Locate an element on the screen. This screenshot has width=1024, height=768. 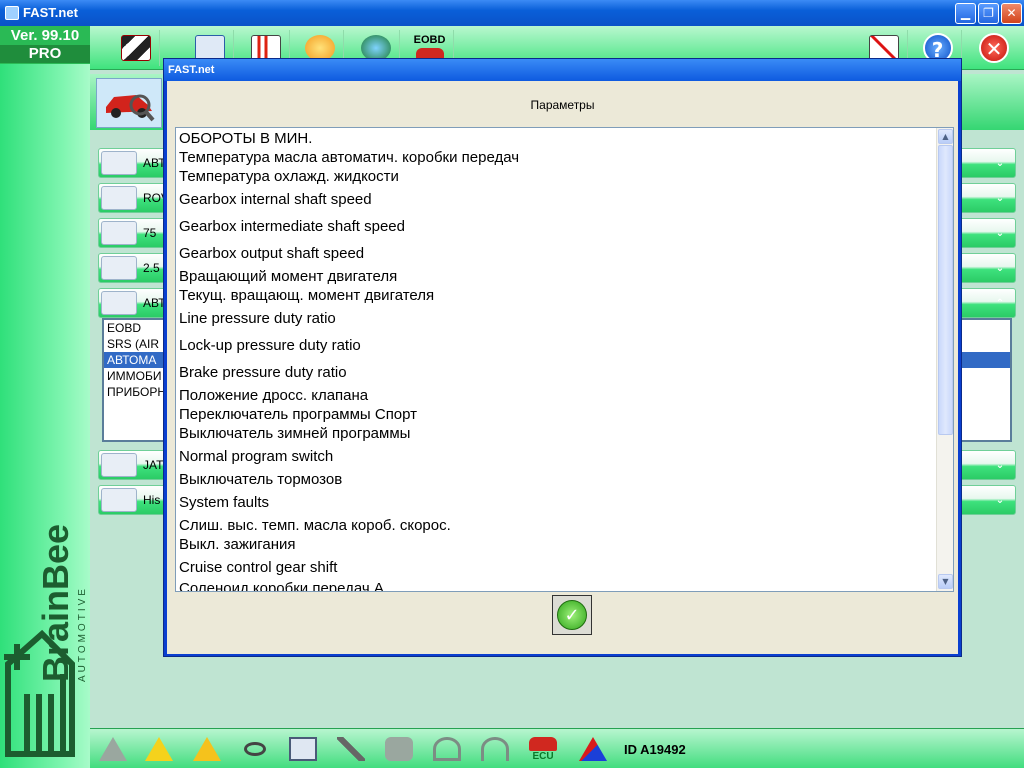
list-item: Переключатель программы Спорт is located at coordinates (298, 414).